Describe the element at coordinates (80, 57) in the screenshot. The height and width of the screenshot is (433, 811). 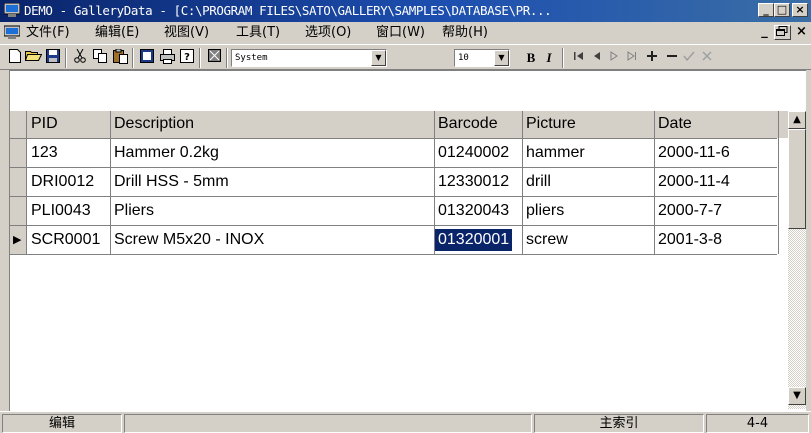
I see `cut-icon` at that location.